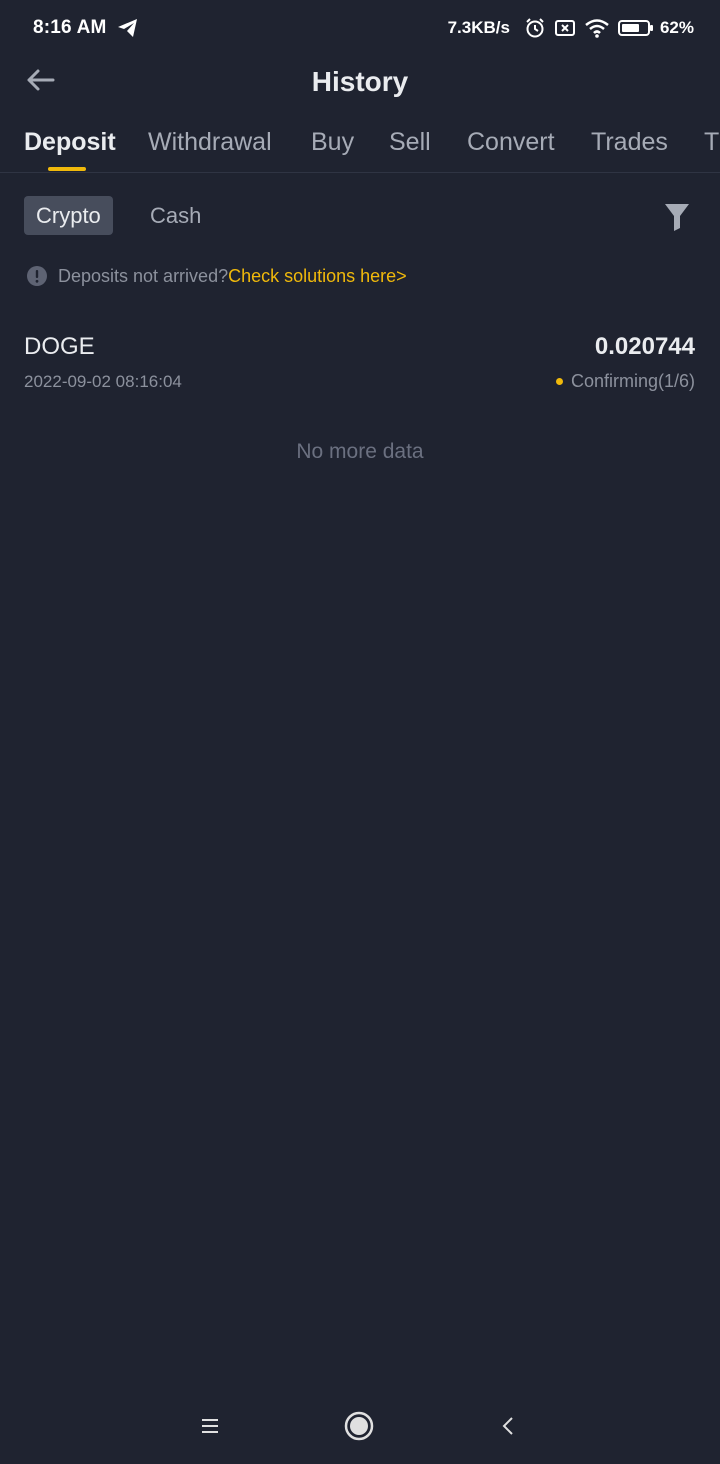 The width and height of the screenshot is (720, 1464). I want to click on record-status-text: Confirming(1/6), so click(632, 381).